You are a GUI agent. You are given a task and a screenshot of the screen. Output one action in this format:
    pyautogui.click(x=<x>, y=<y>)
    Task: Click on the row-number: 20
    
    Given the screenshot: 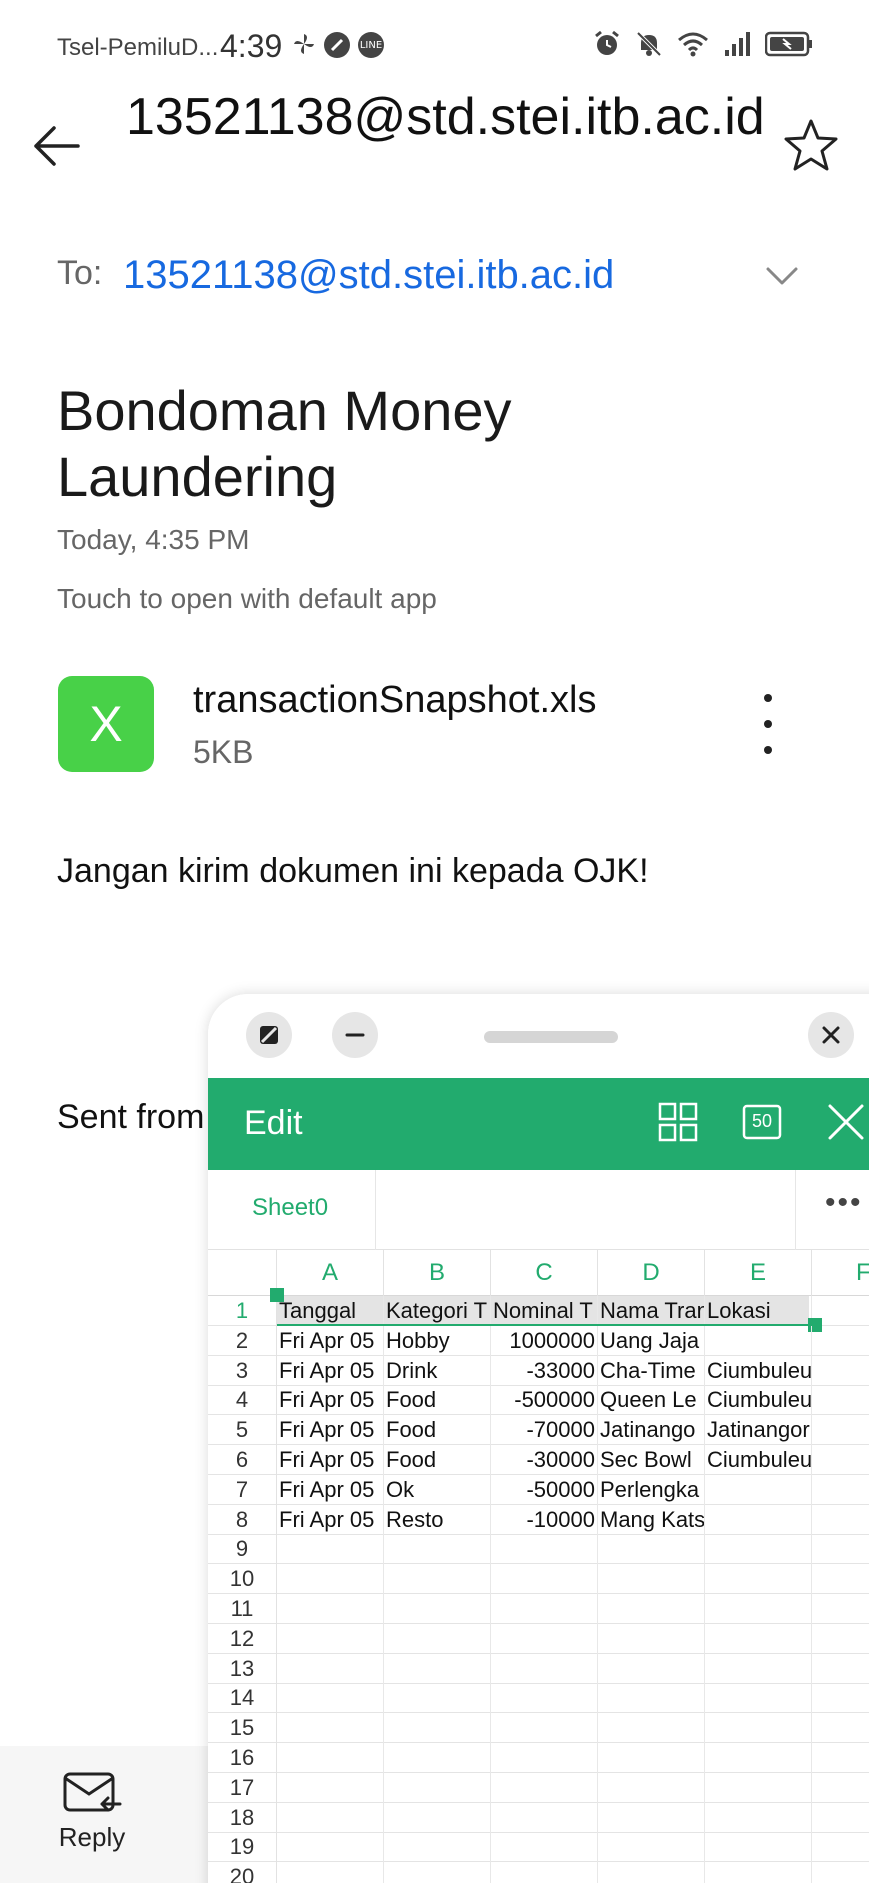 What is the action you would take?
    pyautogui.click(x=242, y=1872)
    